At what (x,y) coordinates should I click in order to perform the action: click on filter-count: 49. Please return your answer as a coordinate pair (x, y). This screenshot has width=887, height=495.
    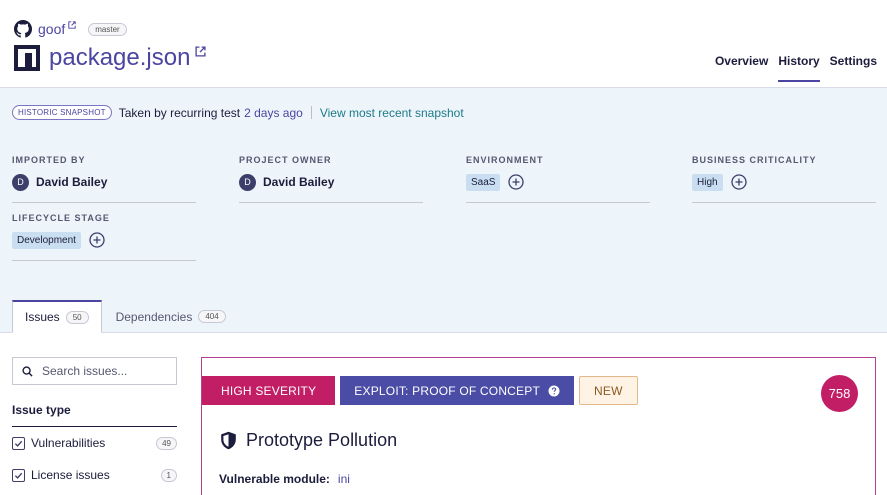
    Looking at the image, I should click on (166, 443).